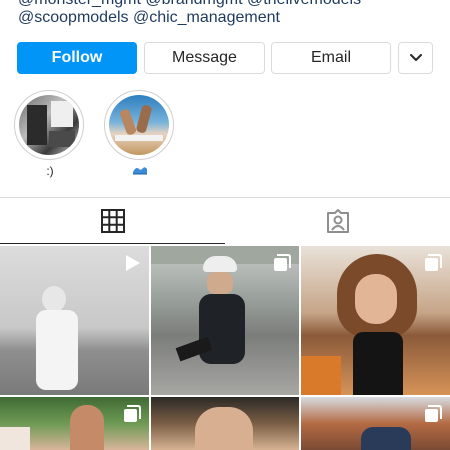  I want to click on profile-tabs, so click(225, 221).